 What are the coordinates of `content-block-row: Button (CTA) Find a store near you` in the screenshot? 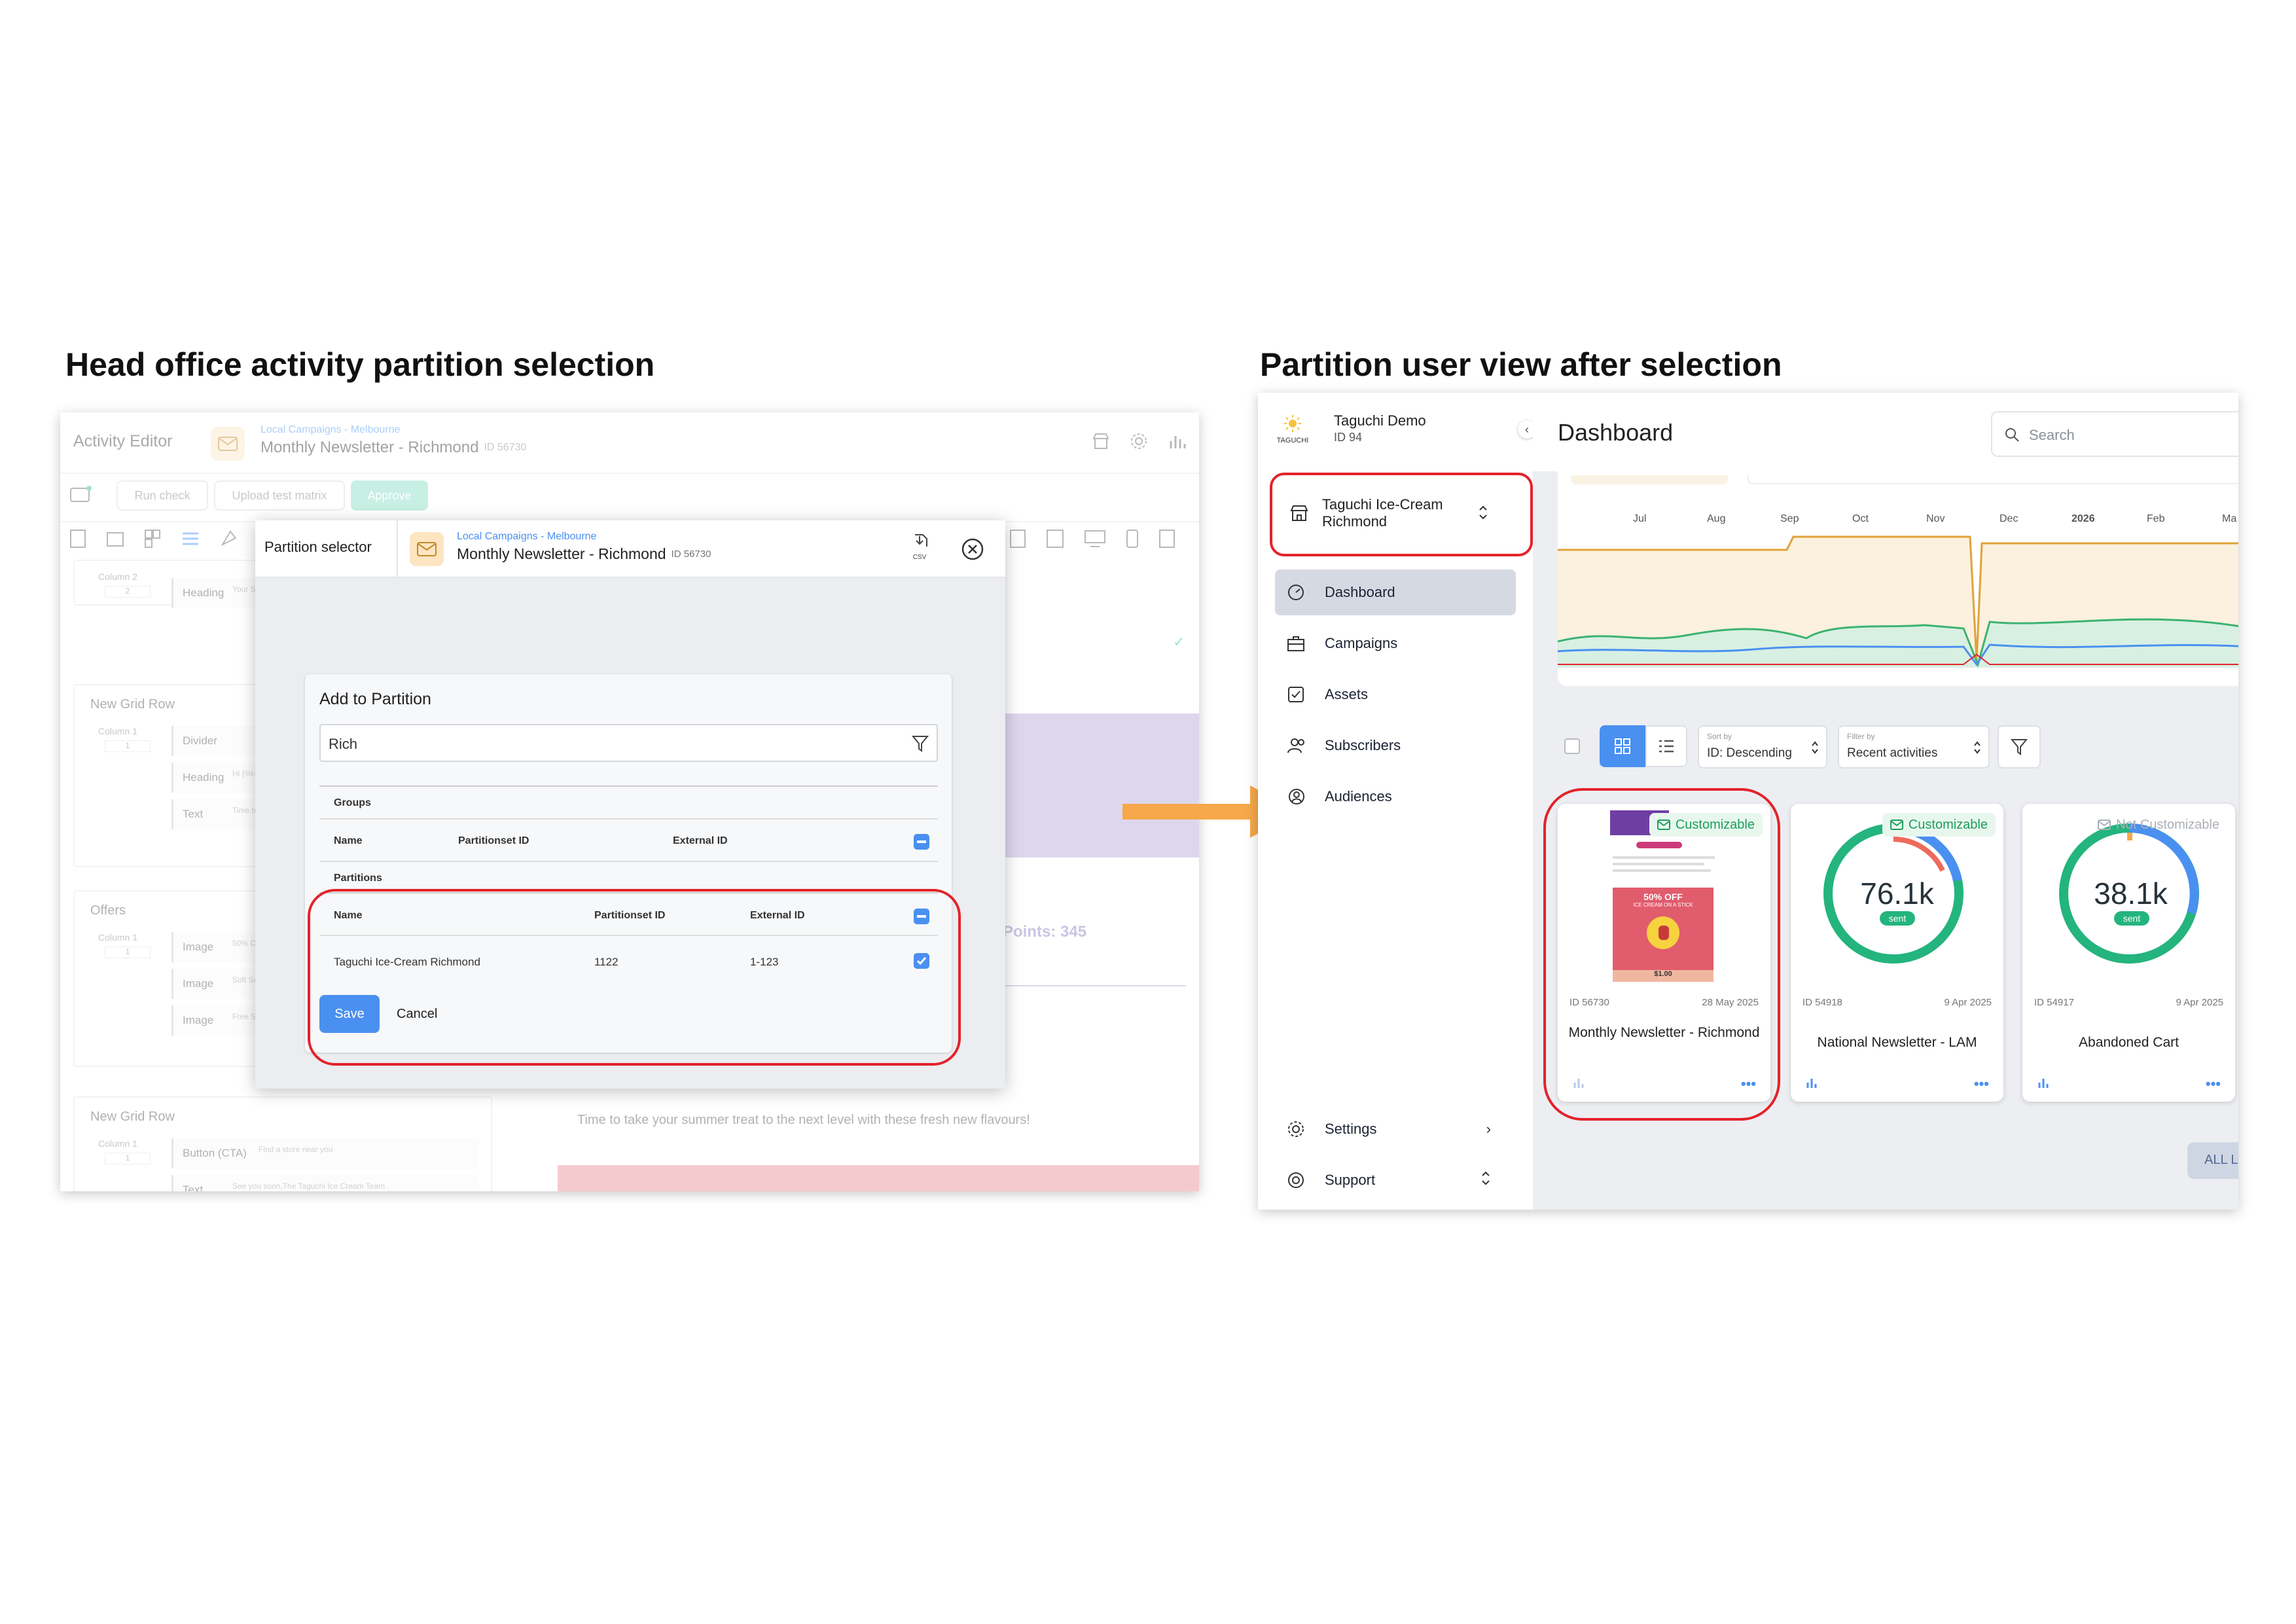 It's located at (325, 1153).